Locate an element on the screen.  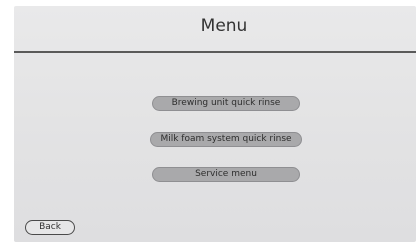
page-title: Menu is located at coordinates (224, 26).